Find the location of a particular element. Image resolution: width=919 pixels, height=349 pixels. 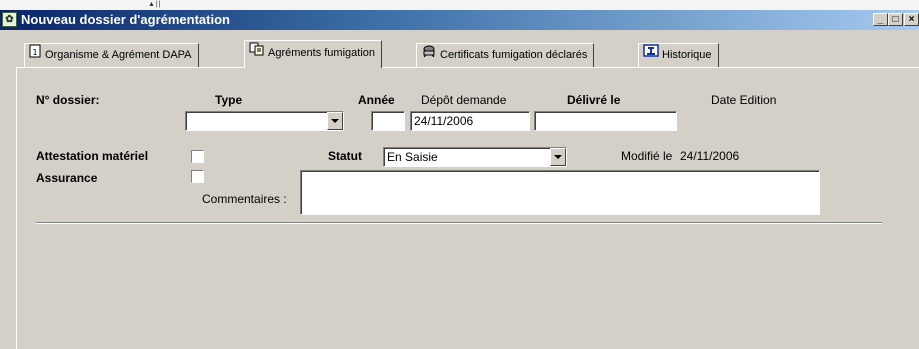

tab-certificats: Certificats fumigation déclarés is located at coordinates (505, 55).